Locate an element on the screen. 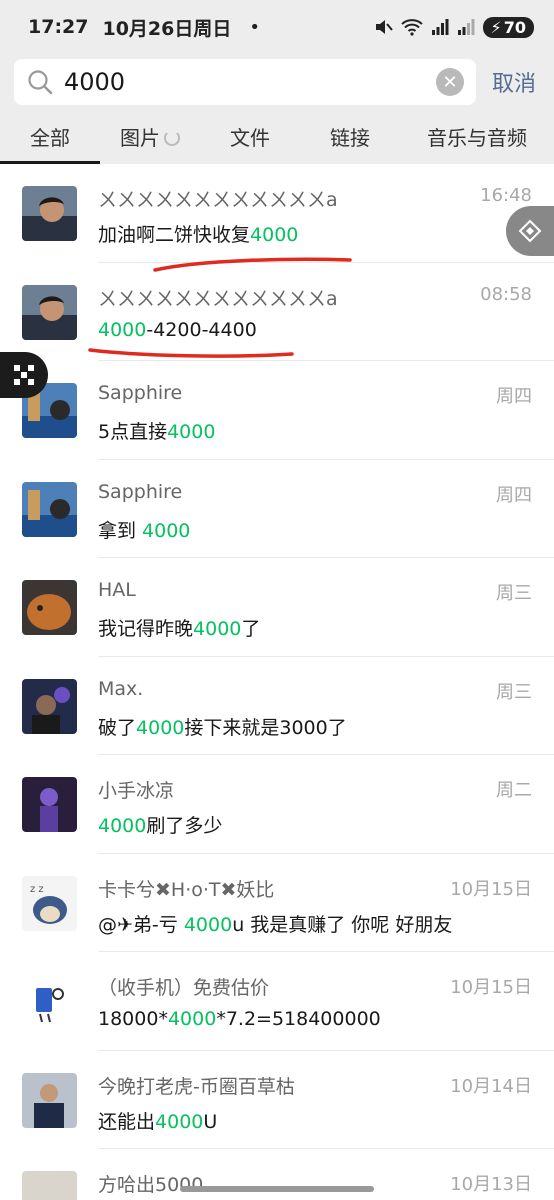  message-text: 拿到 is located at coordinates (120, 530).